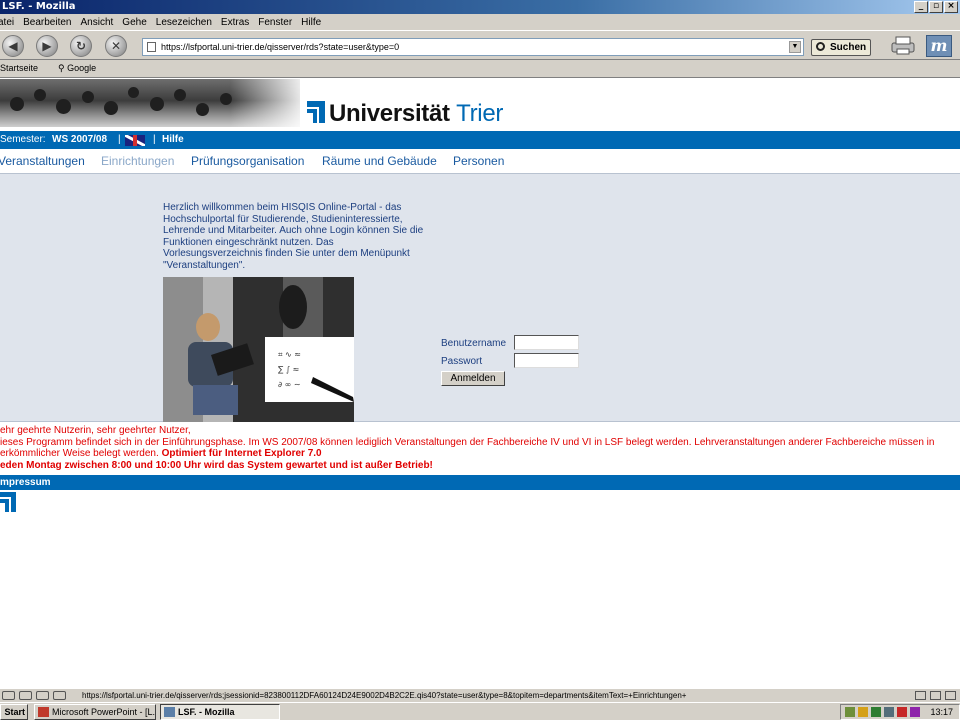 This screenshot has width=960, height=720. Describe the element at coordinates (184, 22) in the screenshot. I see `menu-lesezeichen: Lesezeichen` at that location.